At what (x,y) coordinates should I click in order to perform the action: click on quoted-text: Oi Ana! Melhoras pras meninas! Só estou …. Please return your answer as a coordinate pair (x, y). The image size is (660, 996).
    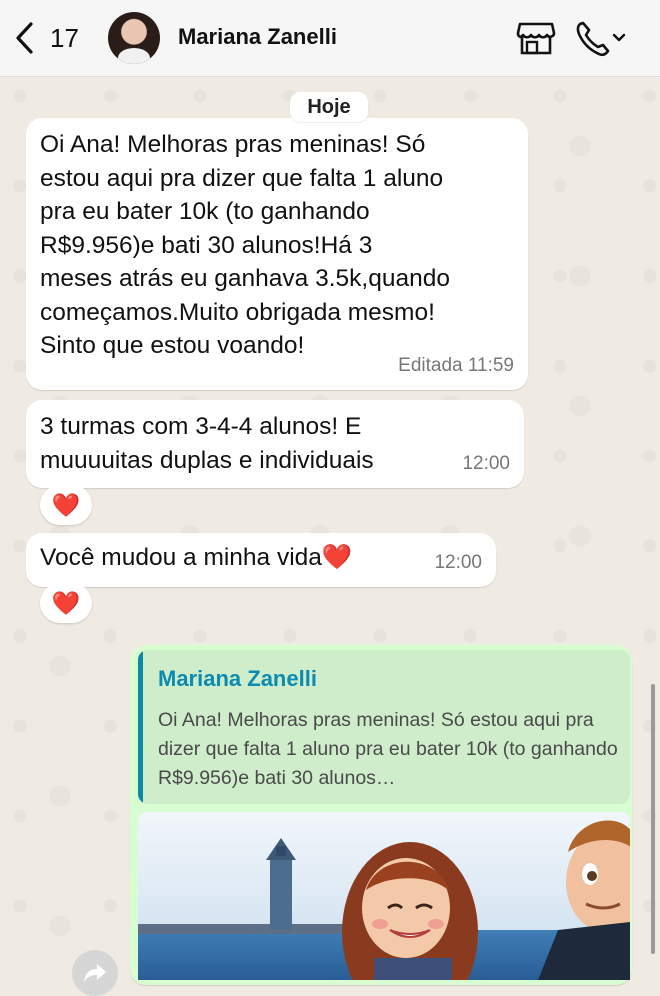
    Looking at the image, I should click on (388, 749).